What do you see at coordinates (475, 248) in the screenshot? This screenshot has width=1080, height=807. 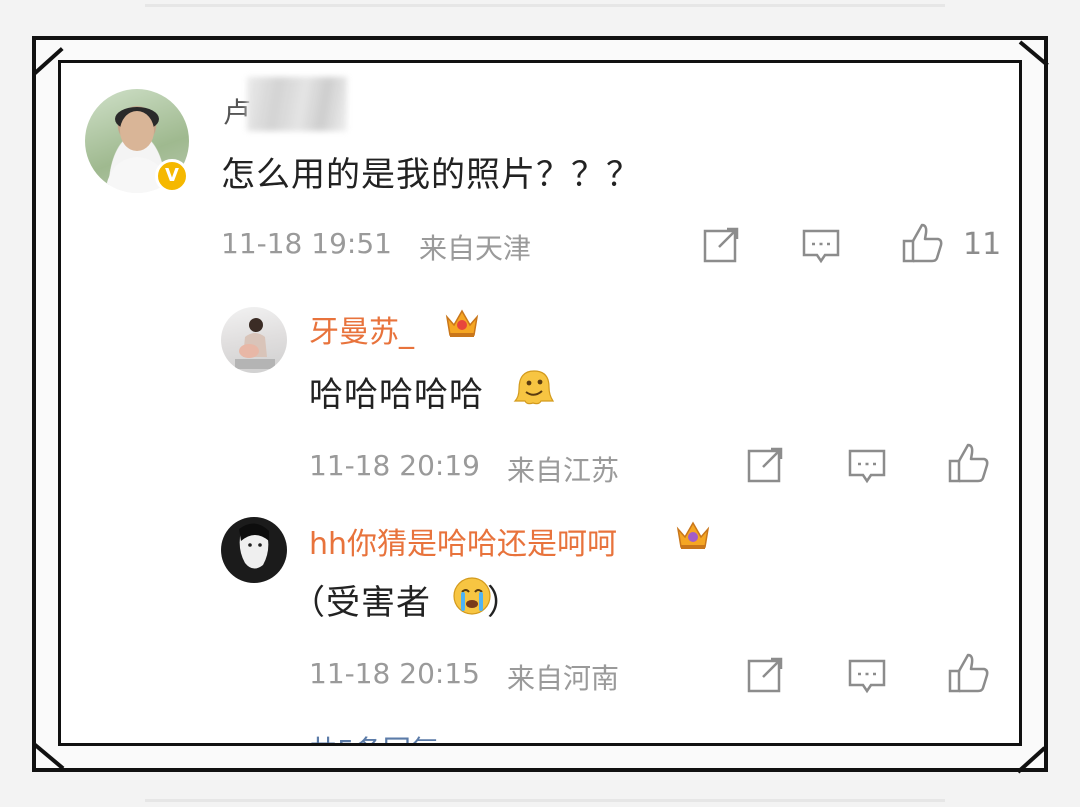 I see `main-comment-location: 来自天津` at bounding box center [475, 248].